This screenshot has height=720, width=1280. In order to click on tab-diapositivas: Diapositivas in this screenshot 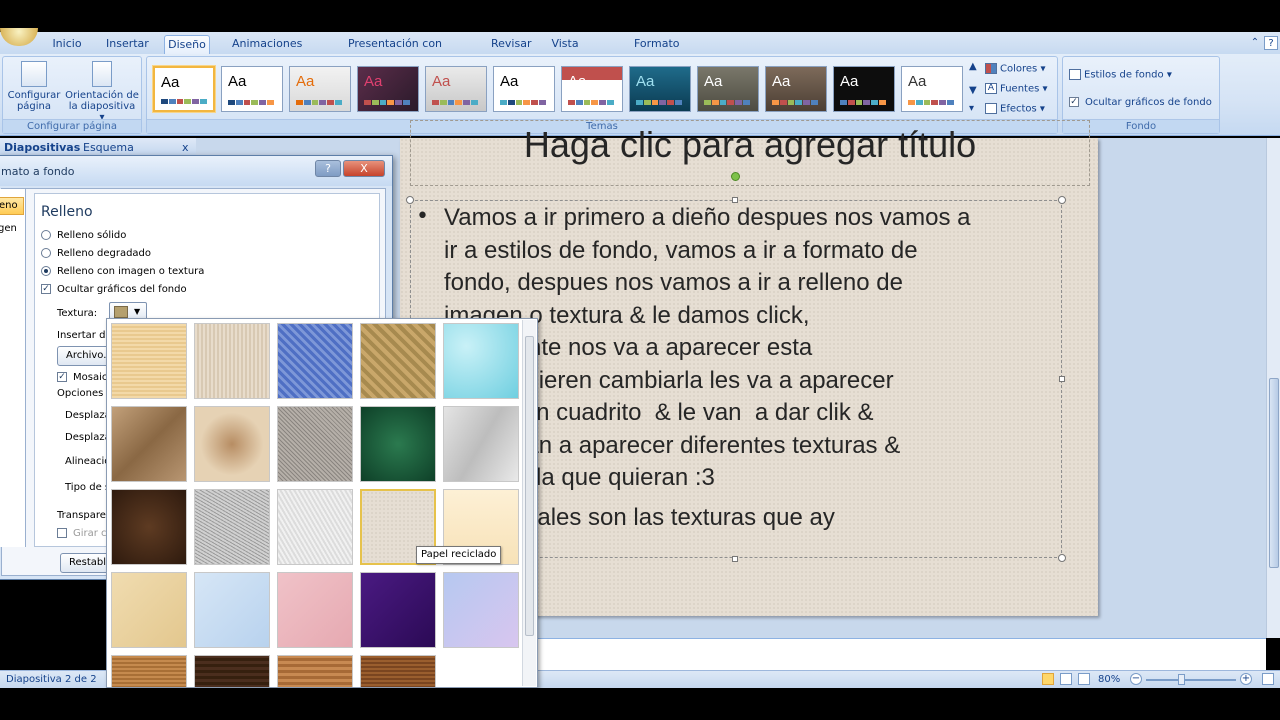, I will do `click(42, 148)`.